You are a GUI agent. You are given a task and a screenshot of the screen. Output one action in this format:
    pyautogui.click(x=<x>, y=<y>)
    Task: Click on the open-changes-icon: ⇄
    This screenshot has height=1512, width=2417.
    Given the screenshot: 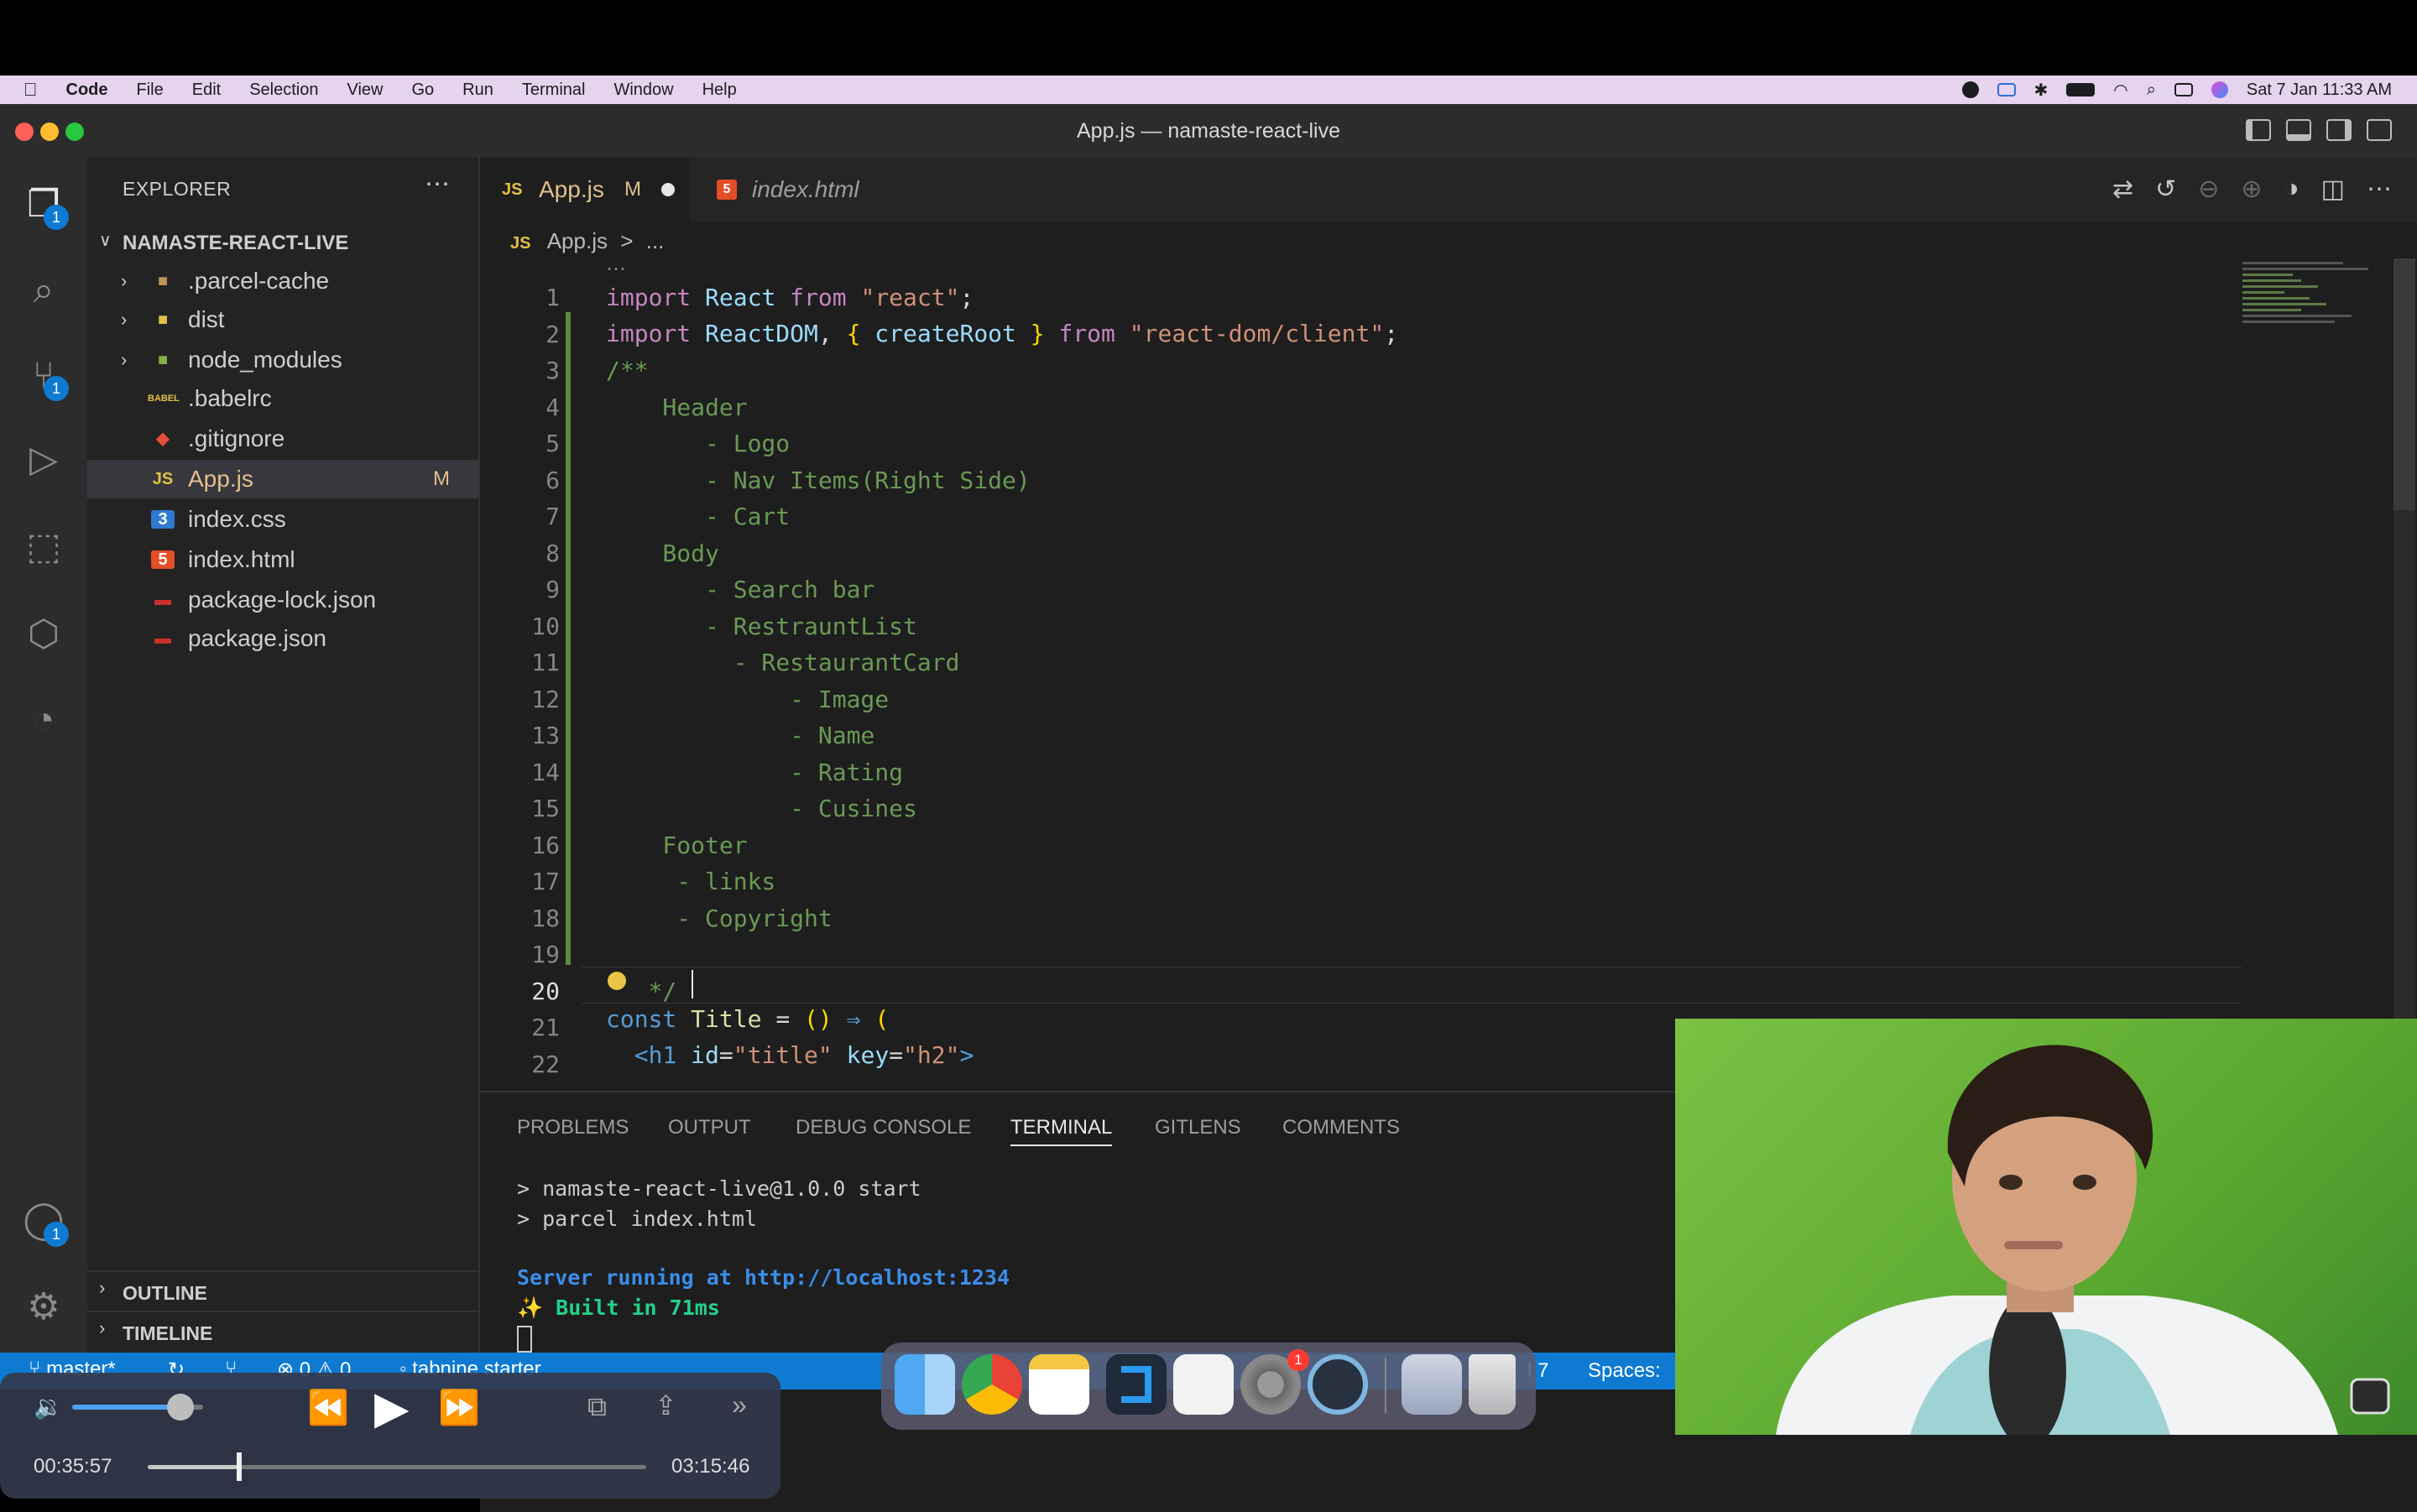 What is the action you would take?
    pyautogui.click(x=2122, y=189)
    